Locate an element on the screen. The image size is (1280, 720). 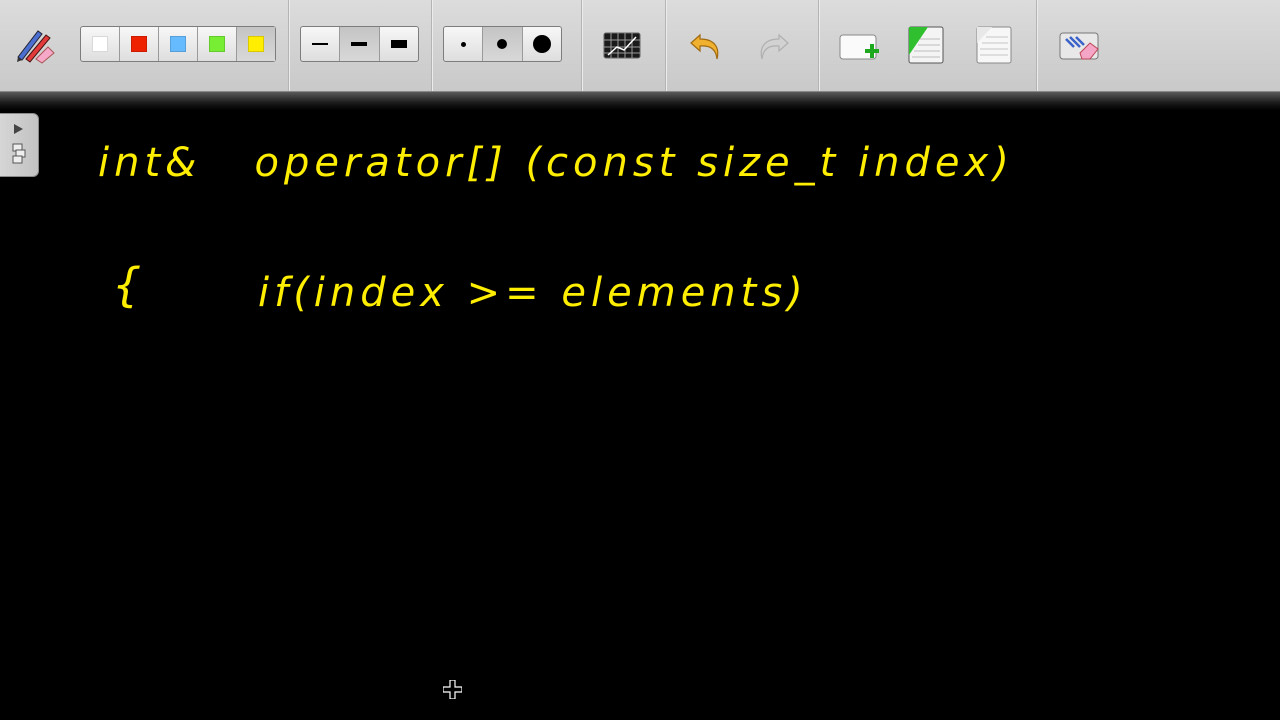
toolbar-shadow is located at coordinates (640, 101).